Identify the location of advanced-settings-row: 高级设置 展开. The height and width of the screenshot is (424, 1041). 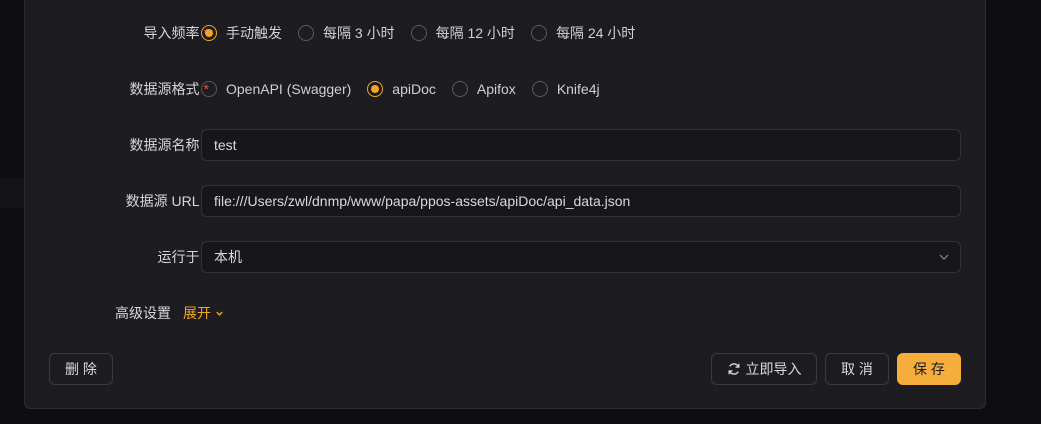
(505, 313).